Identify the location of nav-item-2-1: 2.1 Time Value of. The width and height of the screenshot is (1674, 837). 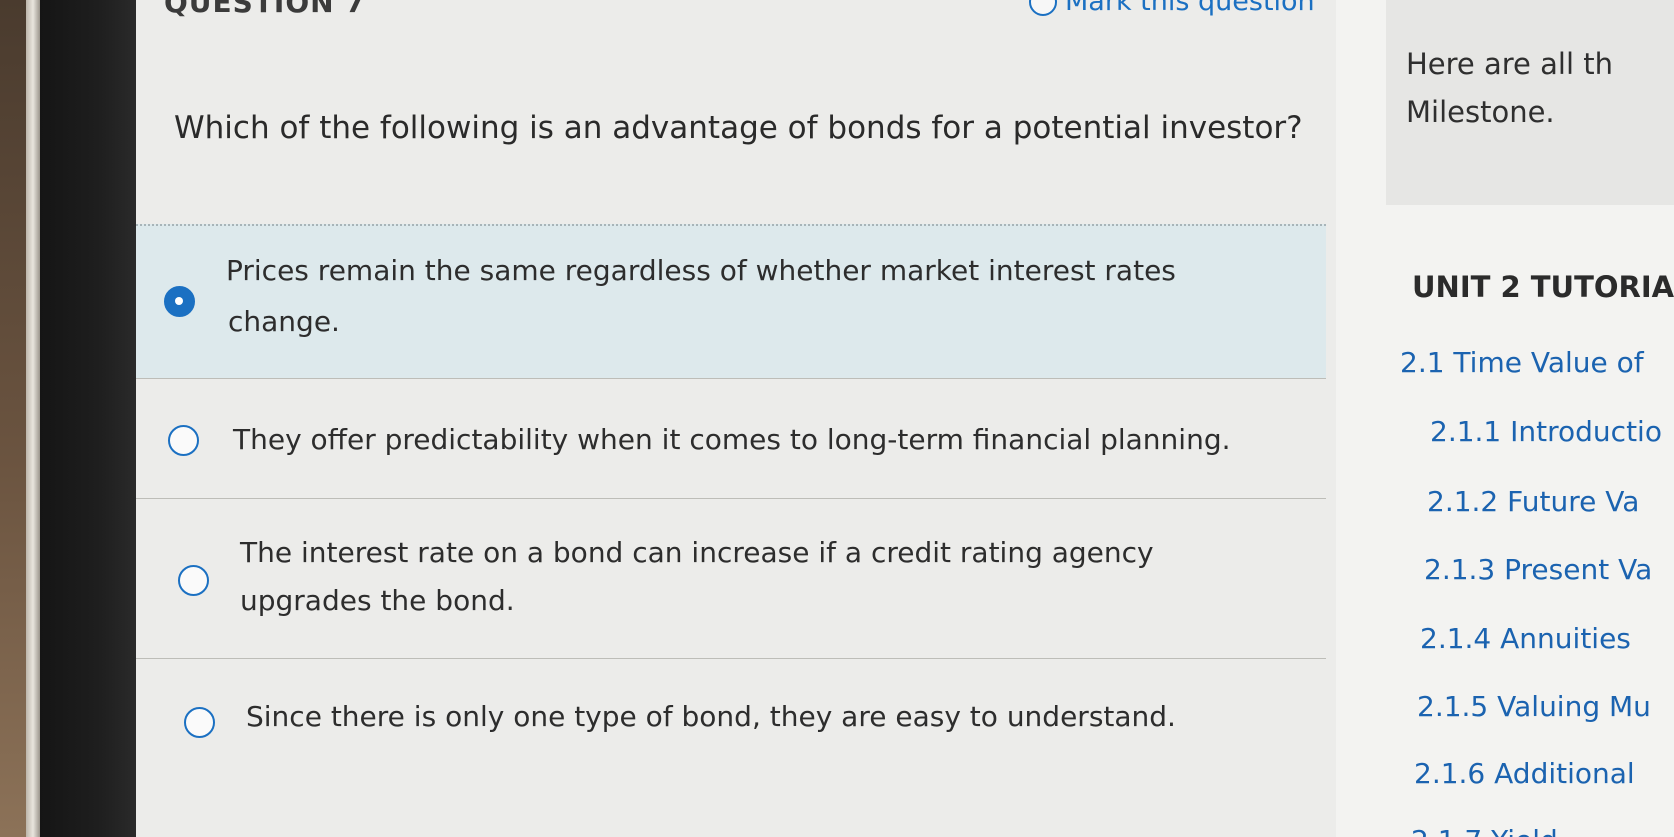
(1522, 362).